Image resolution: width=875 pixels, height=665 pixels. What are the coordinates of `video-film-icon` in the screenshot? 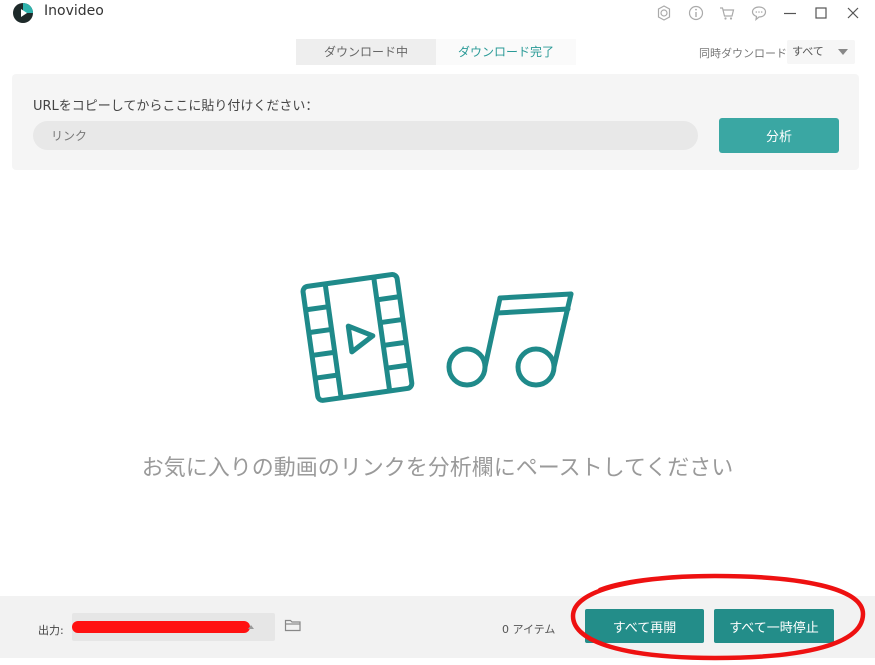 It's located at (357, 337).